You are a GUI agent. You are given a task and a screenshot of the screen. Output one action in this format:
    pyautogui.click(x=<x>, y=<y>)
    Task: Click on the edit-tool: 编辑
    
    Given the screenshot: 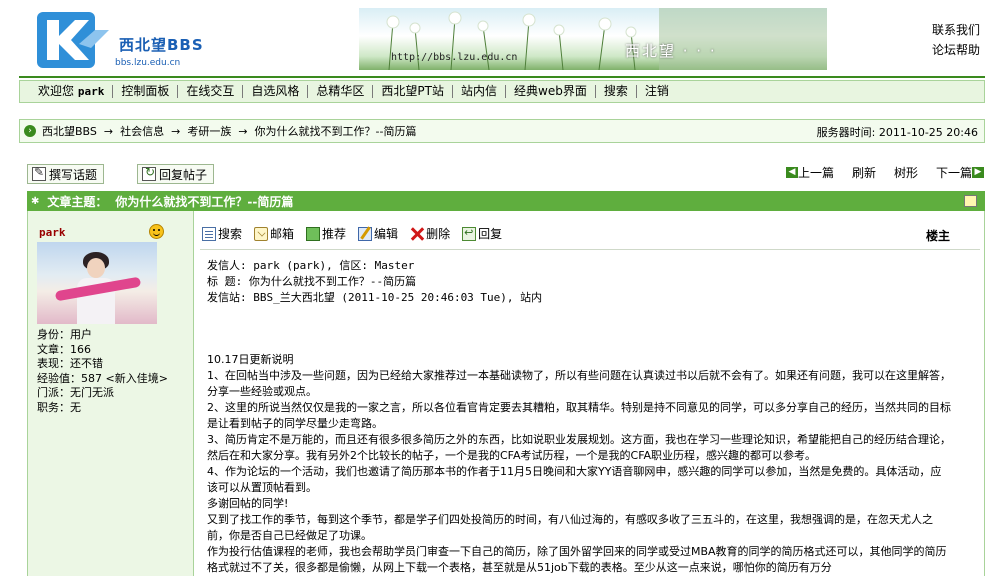 What is the action you would take?
    pyautogui.click(x=378, y=233)
    